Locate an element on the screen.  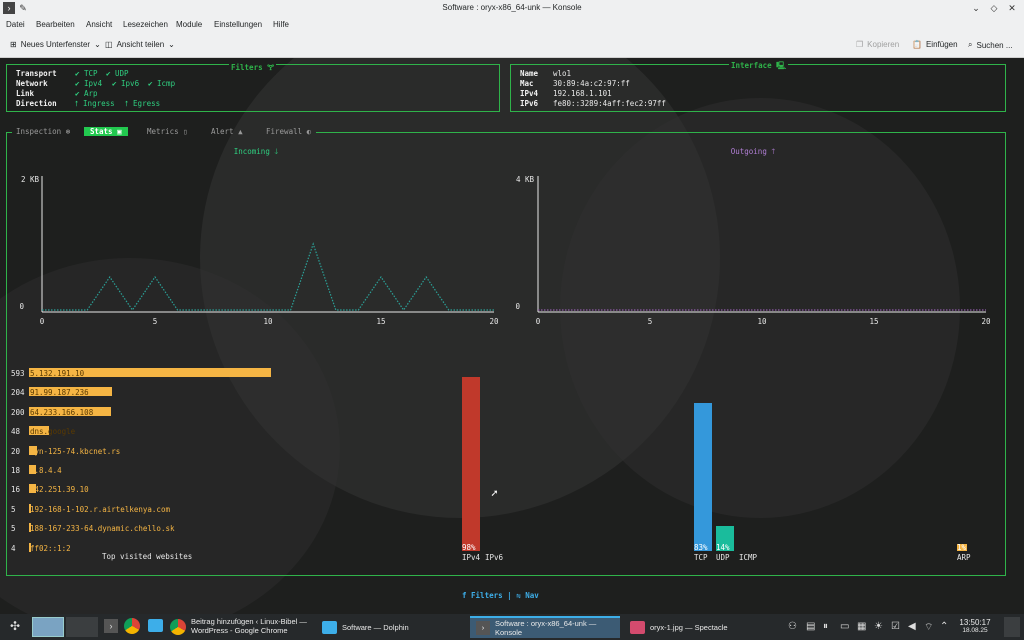
website-count: 593 is located at coordinates (18, 373).